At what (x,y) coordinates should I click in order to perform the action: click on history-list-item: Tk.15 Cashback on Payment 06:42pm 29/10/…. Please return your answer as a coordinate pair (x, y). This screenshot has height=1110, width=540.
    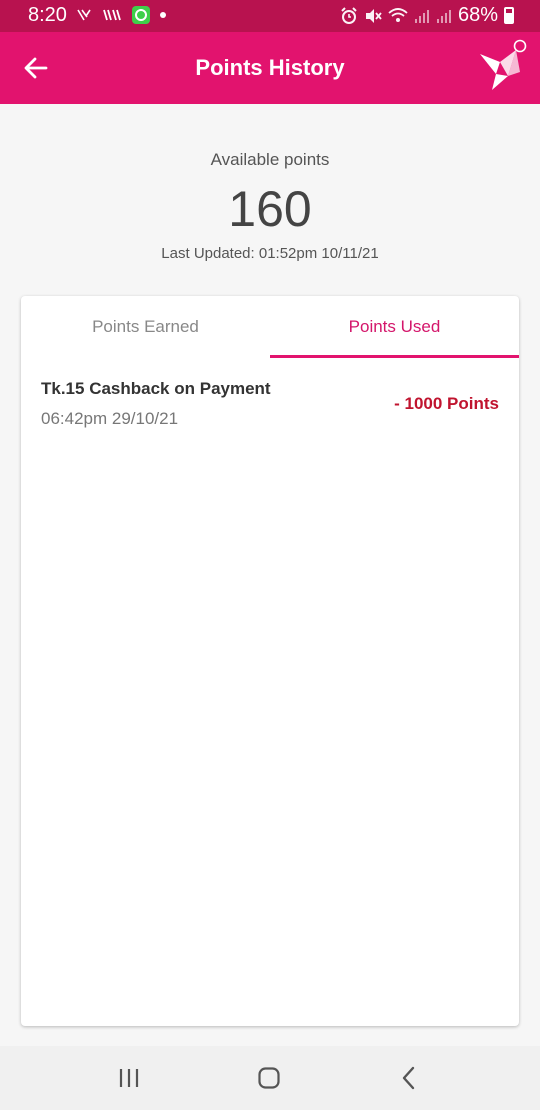
    Looking at the image, I should click on (270, 398).